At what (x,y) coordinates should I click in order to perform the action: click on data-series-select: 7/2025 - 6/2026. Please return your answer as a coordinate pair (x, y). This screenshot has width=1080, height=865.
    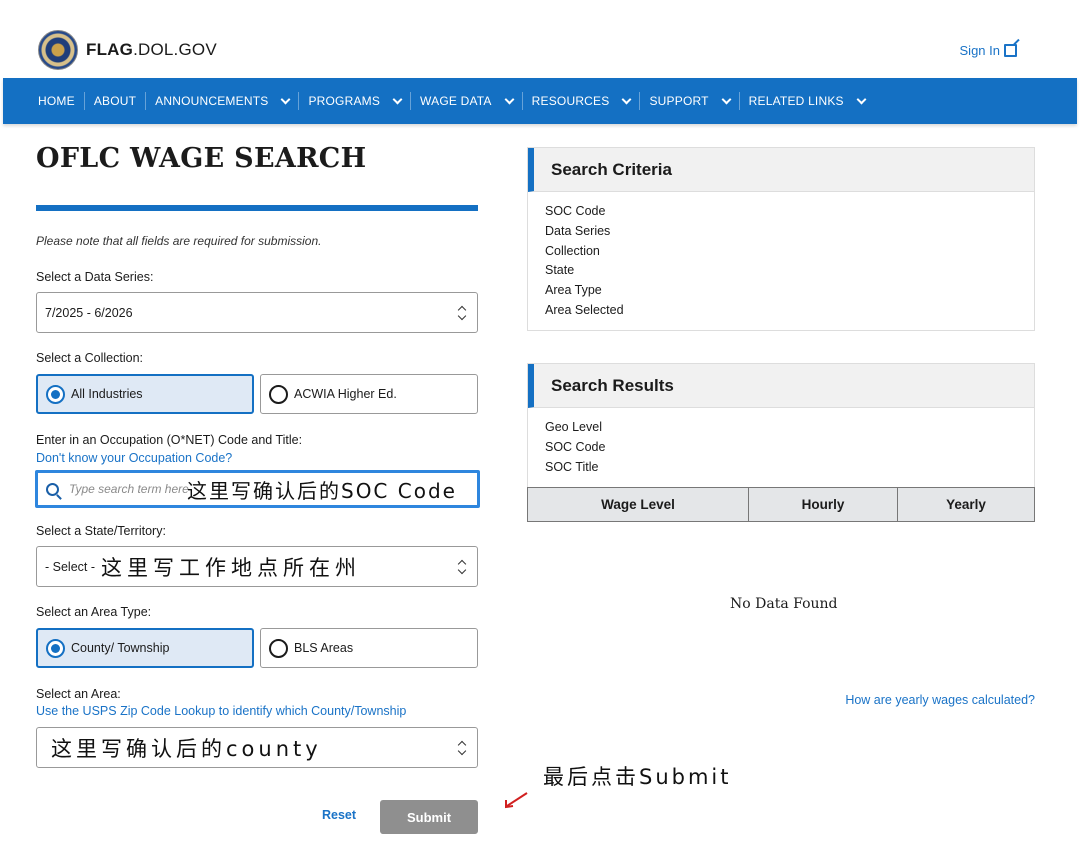
    Looking at the image, I should click on (257, 312).